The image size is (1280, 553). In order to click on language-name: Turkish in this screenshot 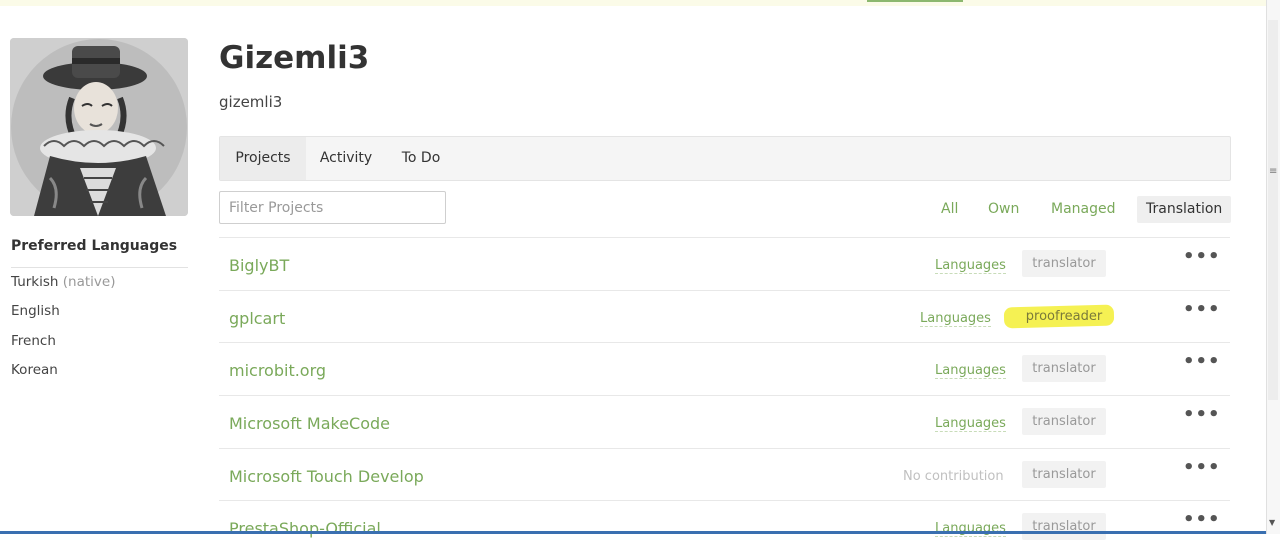, I will do `click(35, 282)`.